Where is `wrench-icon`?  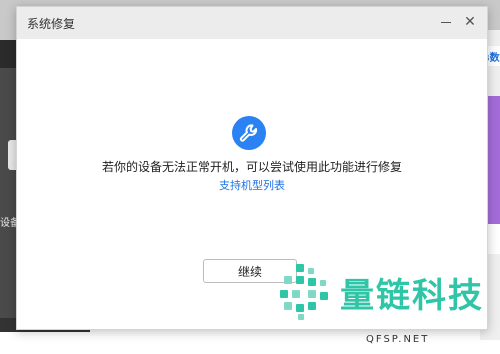 wrench-icon is located at coordinates (249, 133).